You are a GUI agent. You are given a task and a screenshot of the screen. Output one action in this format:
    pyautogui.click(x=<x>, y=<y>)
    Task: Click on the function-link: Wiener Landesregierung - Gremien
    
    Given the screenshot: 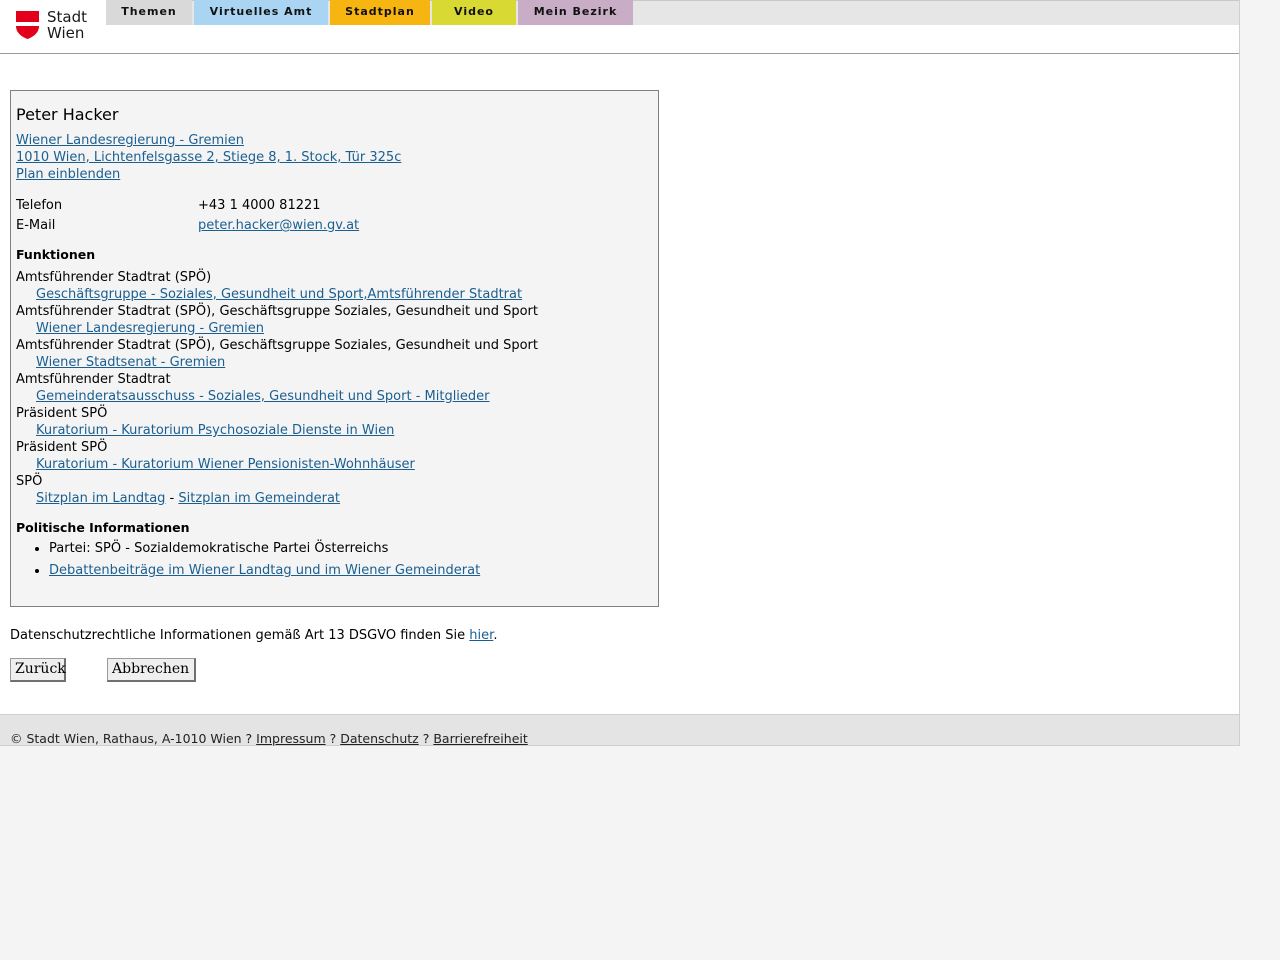 What is the action you would take?
    pyautogui.click(x=150, y=328)
    